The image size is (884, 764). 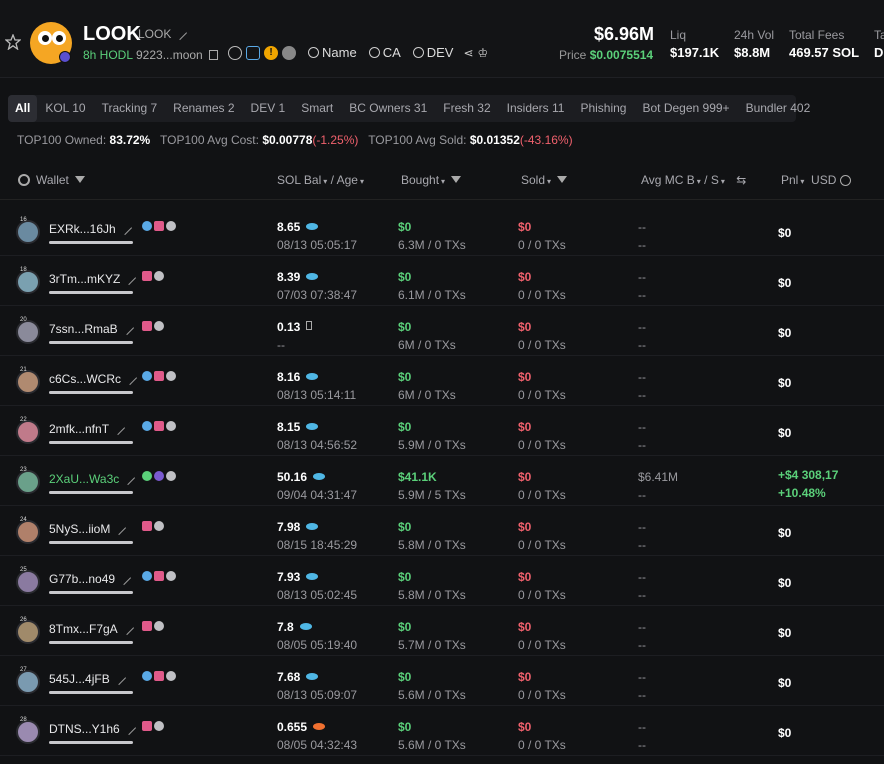 I want to click on search-ca-link: CA, so click(x=384, y=52).